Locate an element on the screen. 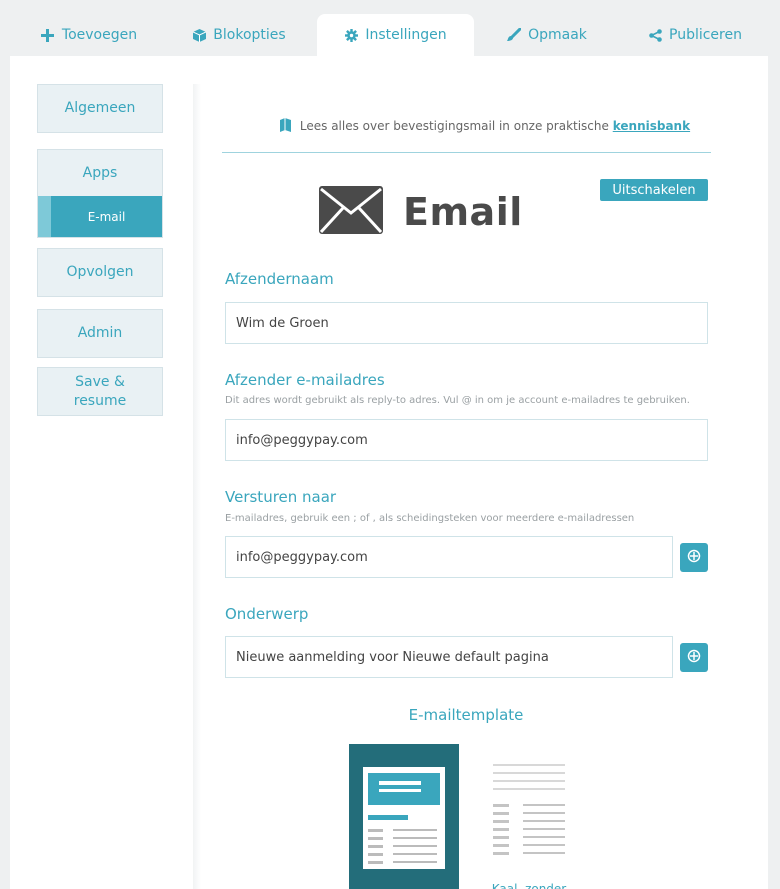 The image size is (780, 889). sidebar-item-label: Save & resume is located at coordinates (100, 391).